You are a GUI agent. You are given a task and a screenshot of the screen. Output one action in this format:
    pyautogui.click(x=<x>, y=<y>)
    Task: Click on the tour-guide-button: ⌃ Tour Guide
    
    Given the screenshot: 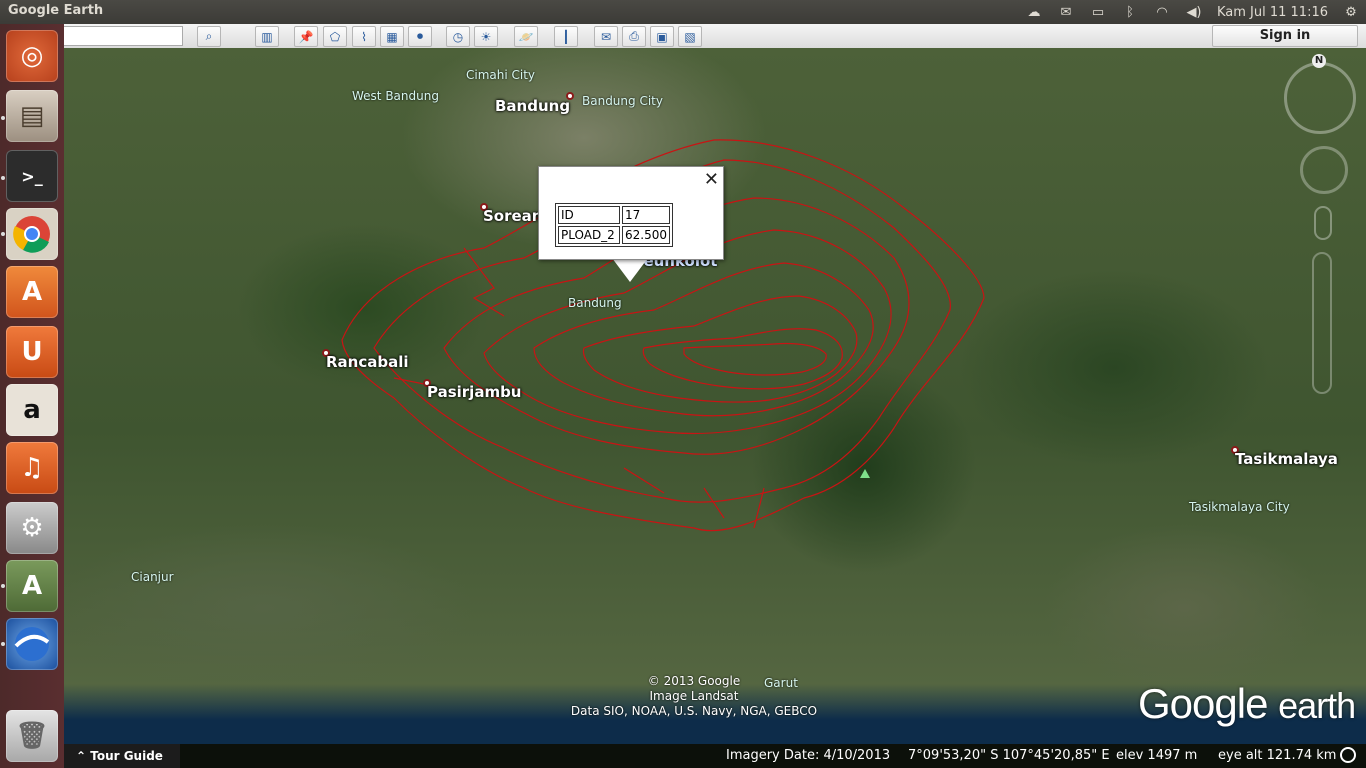 What is the action you would take?
    pyautogui.click(x=122, y=756)
    